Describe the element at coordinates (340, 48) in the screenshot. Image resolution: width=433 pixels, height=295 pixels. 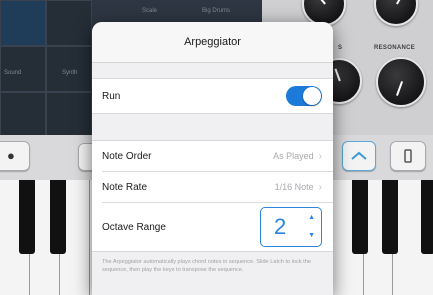
I see `knob-label: S` at that location.